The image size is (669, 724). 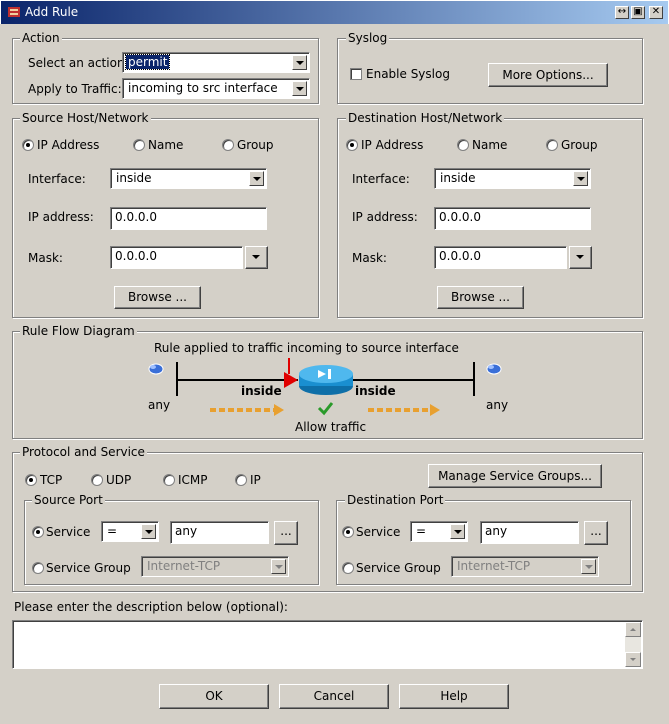 I want to click on ok-button: OK, so click(x=214, y=696).